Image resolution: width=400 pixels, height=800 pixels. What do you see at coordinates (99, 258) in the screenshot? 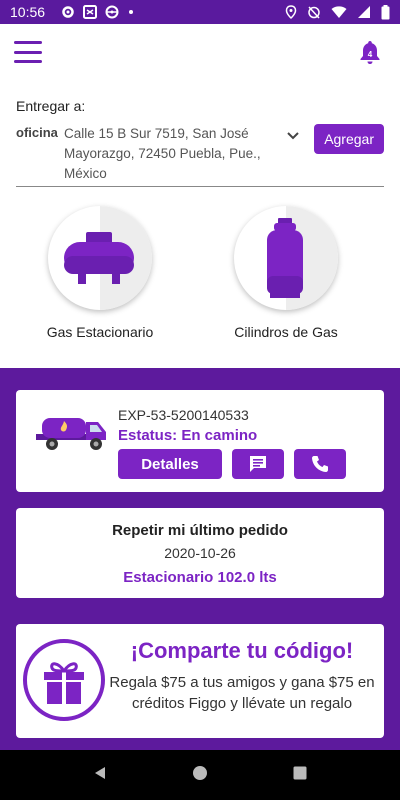
I see `stationary-tank-icon` at bounding box center [99, 258].